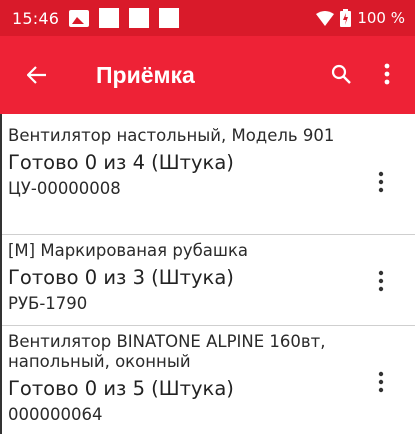 This screenshot has width=415, height=434. I want to click on overflow-menu-button, so click(387, 74).